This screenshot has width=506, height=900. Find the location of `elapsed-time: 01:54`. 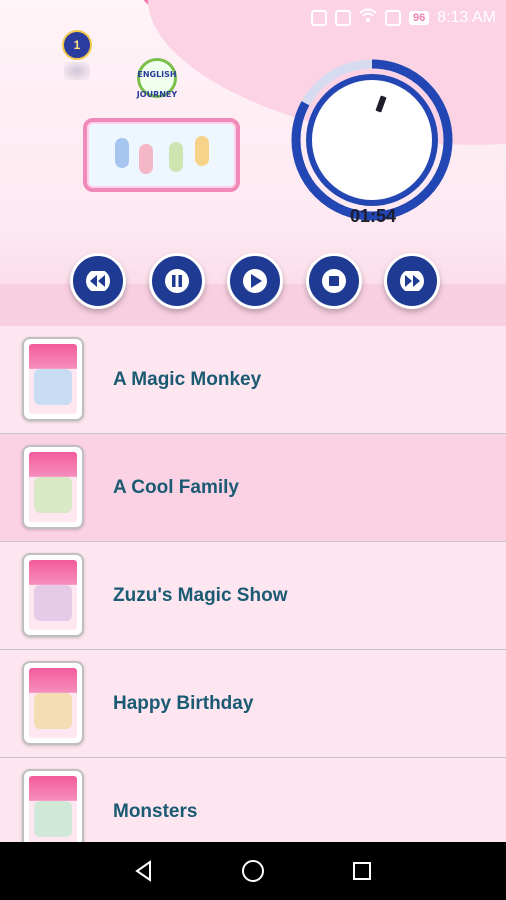

elapsed-time: 01:54 is located at coordinates (373, 216).